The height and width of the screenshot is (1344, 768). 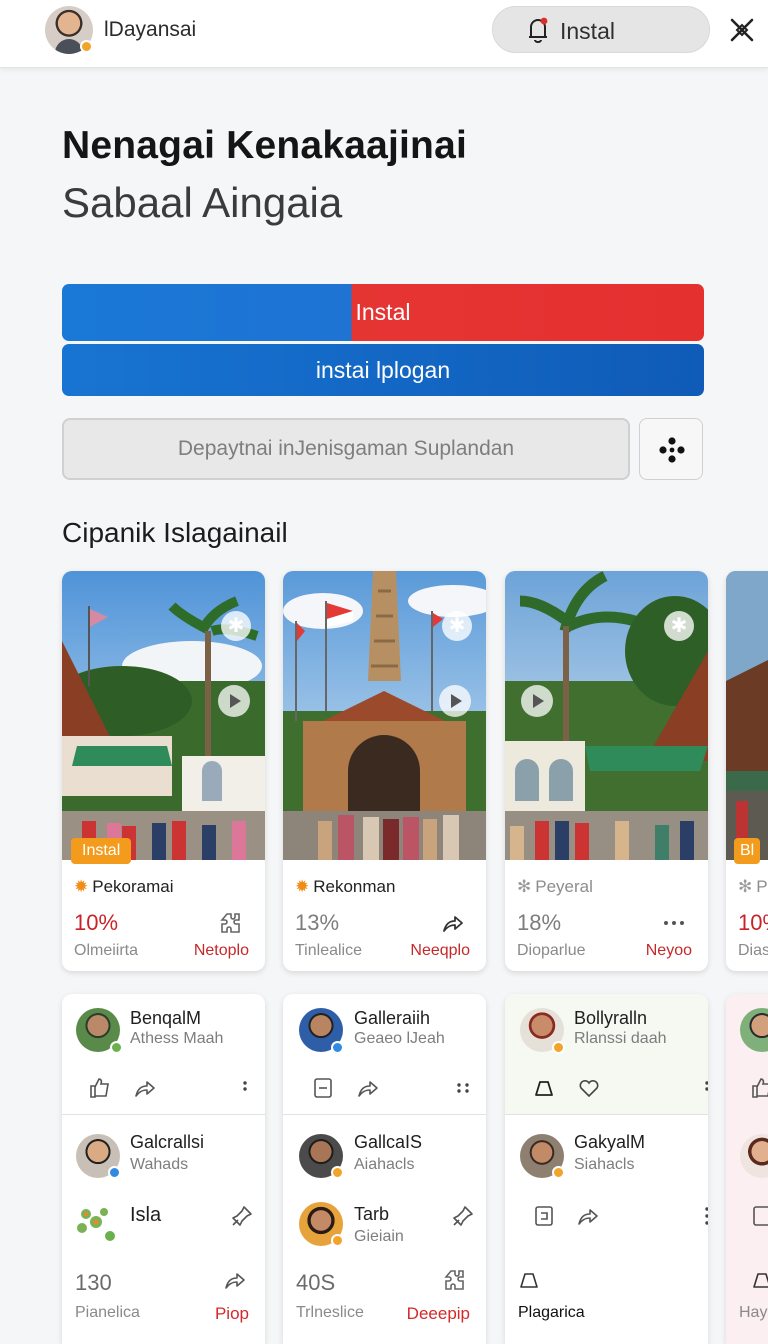 I want to click on profile-name: Bollyralln, so click(x=611, y=1018).